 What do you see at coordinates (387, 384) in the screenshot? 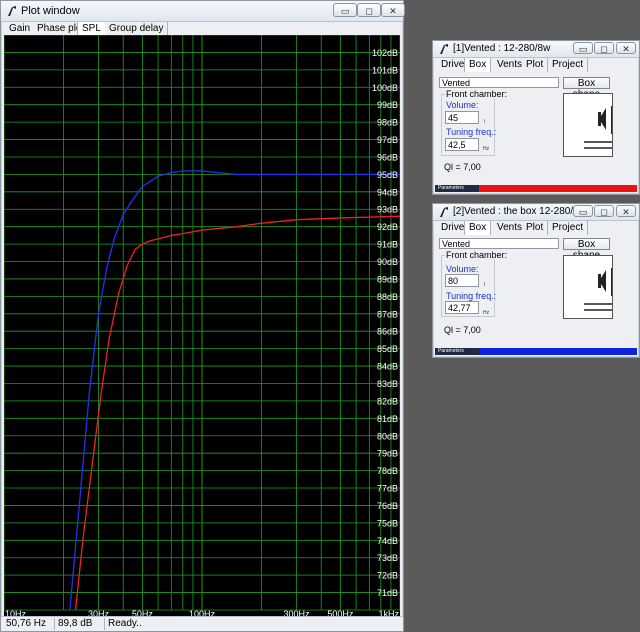
I see `y-tick-label: 83dB` at bounding box center [387, 384].